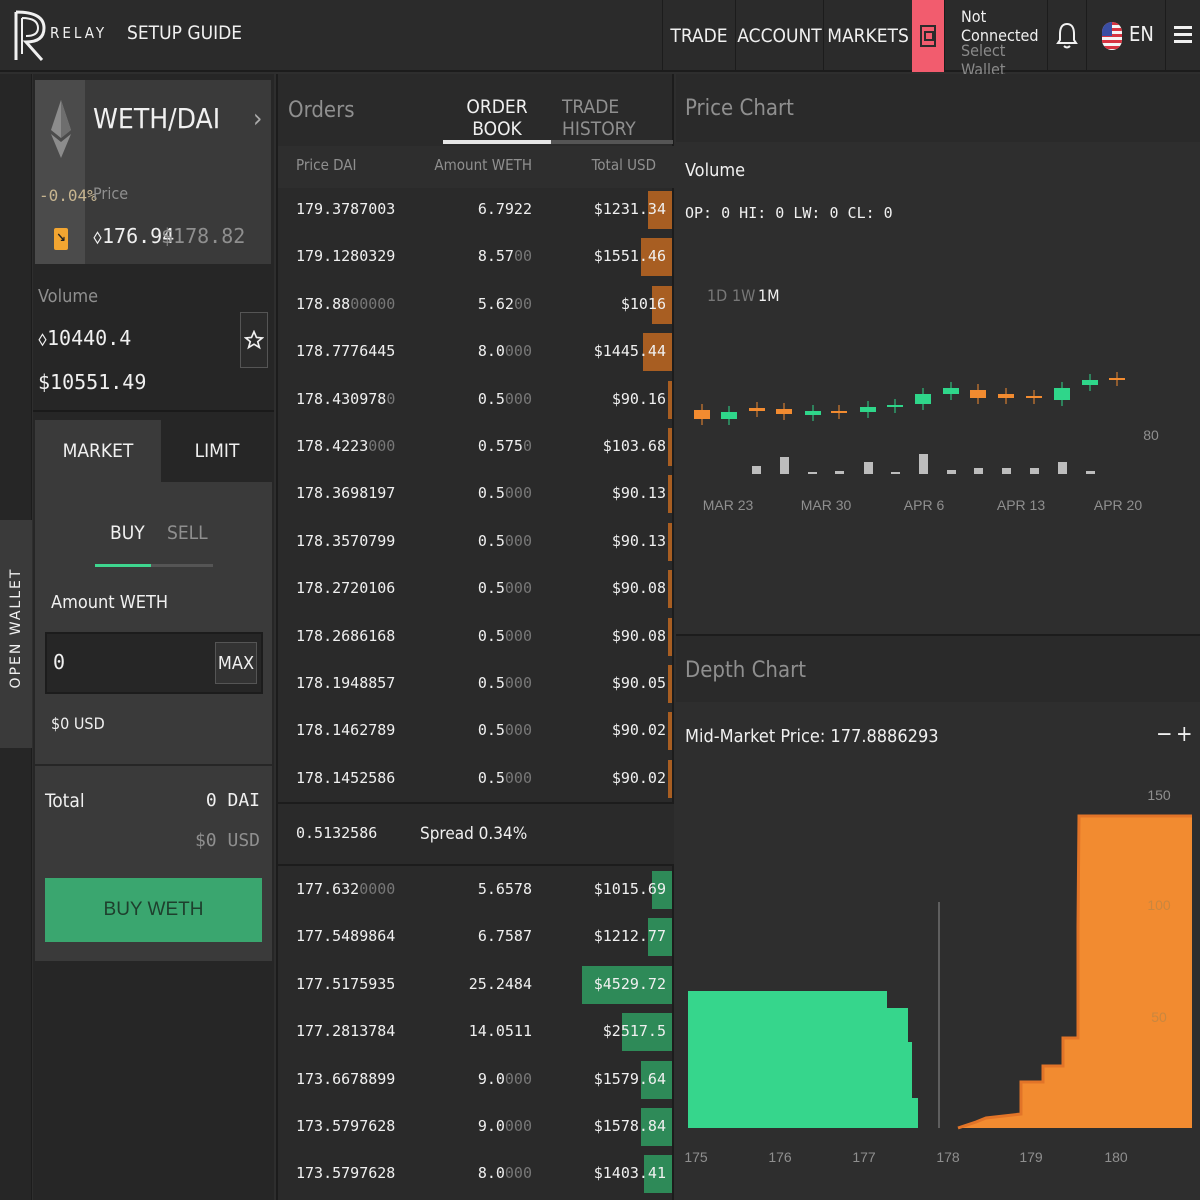 This screenshot has height=1200, width=1200. Describe the element at coordinates (346, 588) in the screenshot. I see `ask-price: 178.2720106` at that location.